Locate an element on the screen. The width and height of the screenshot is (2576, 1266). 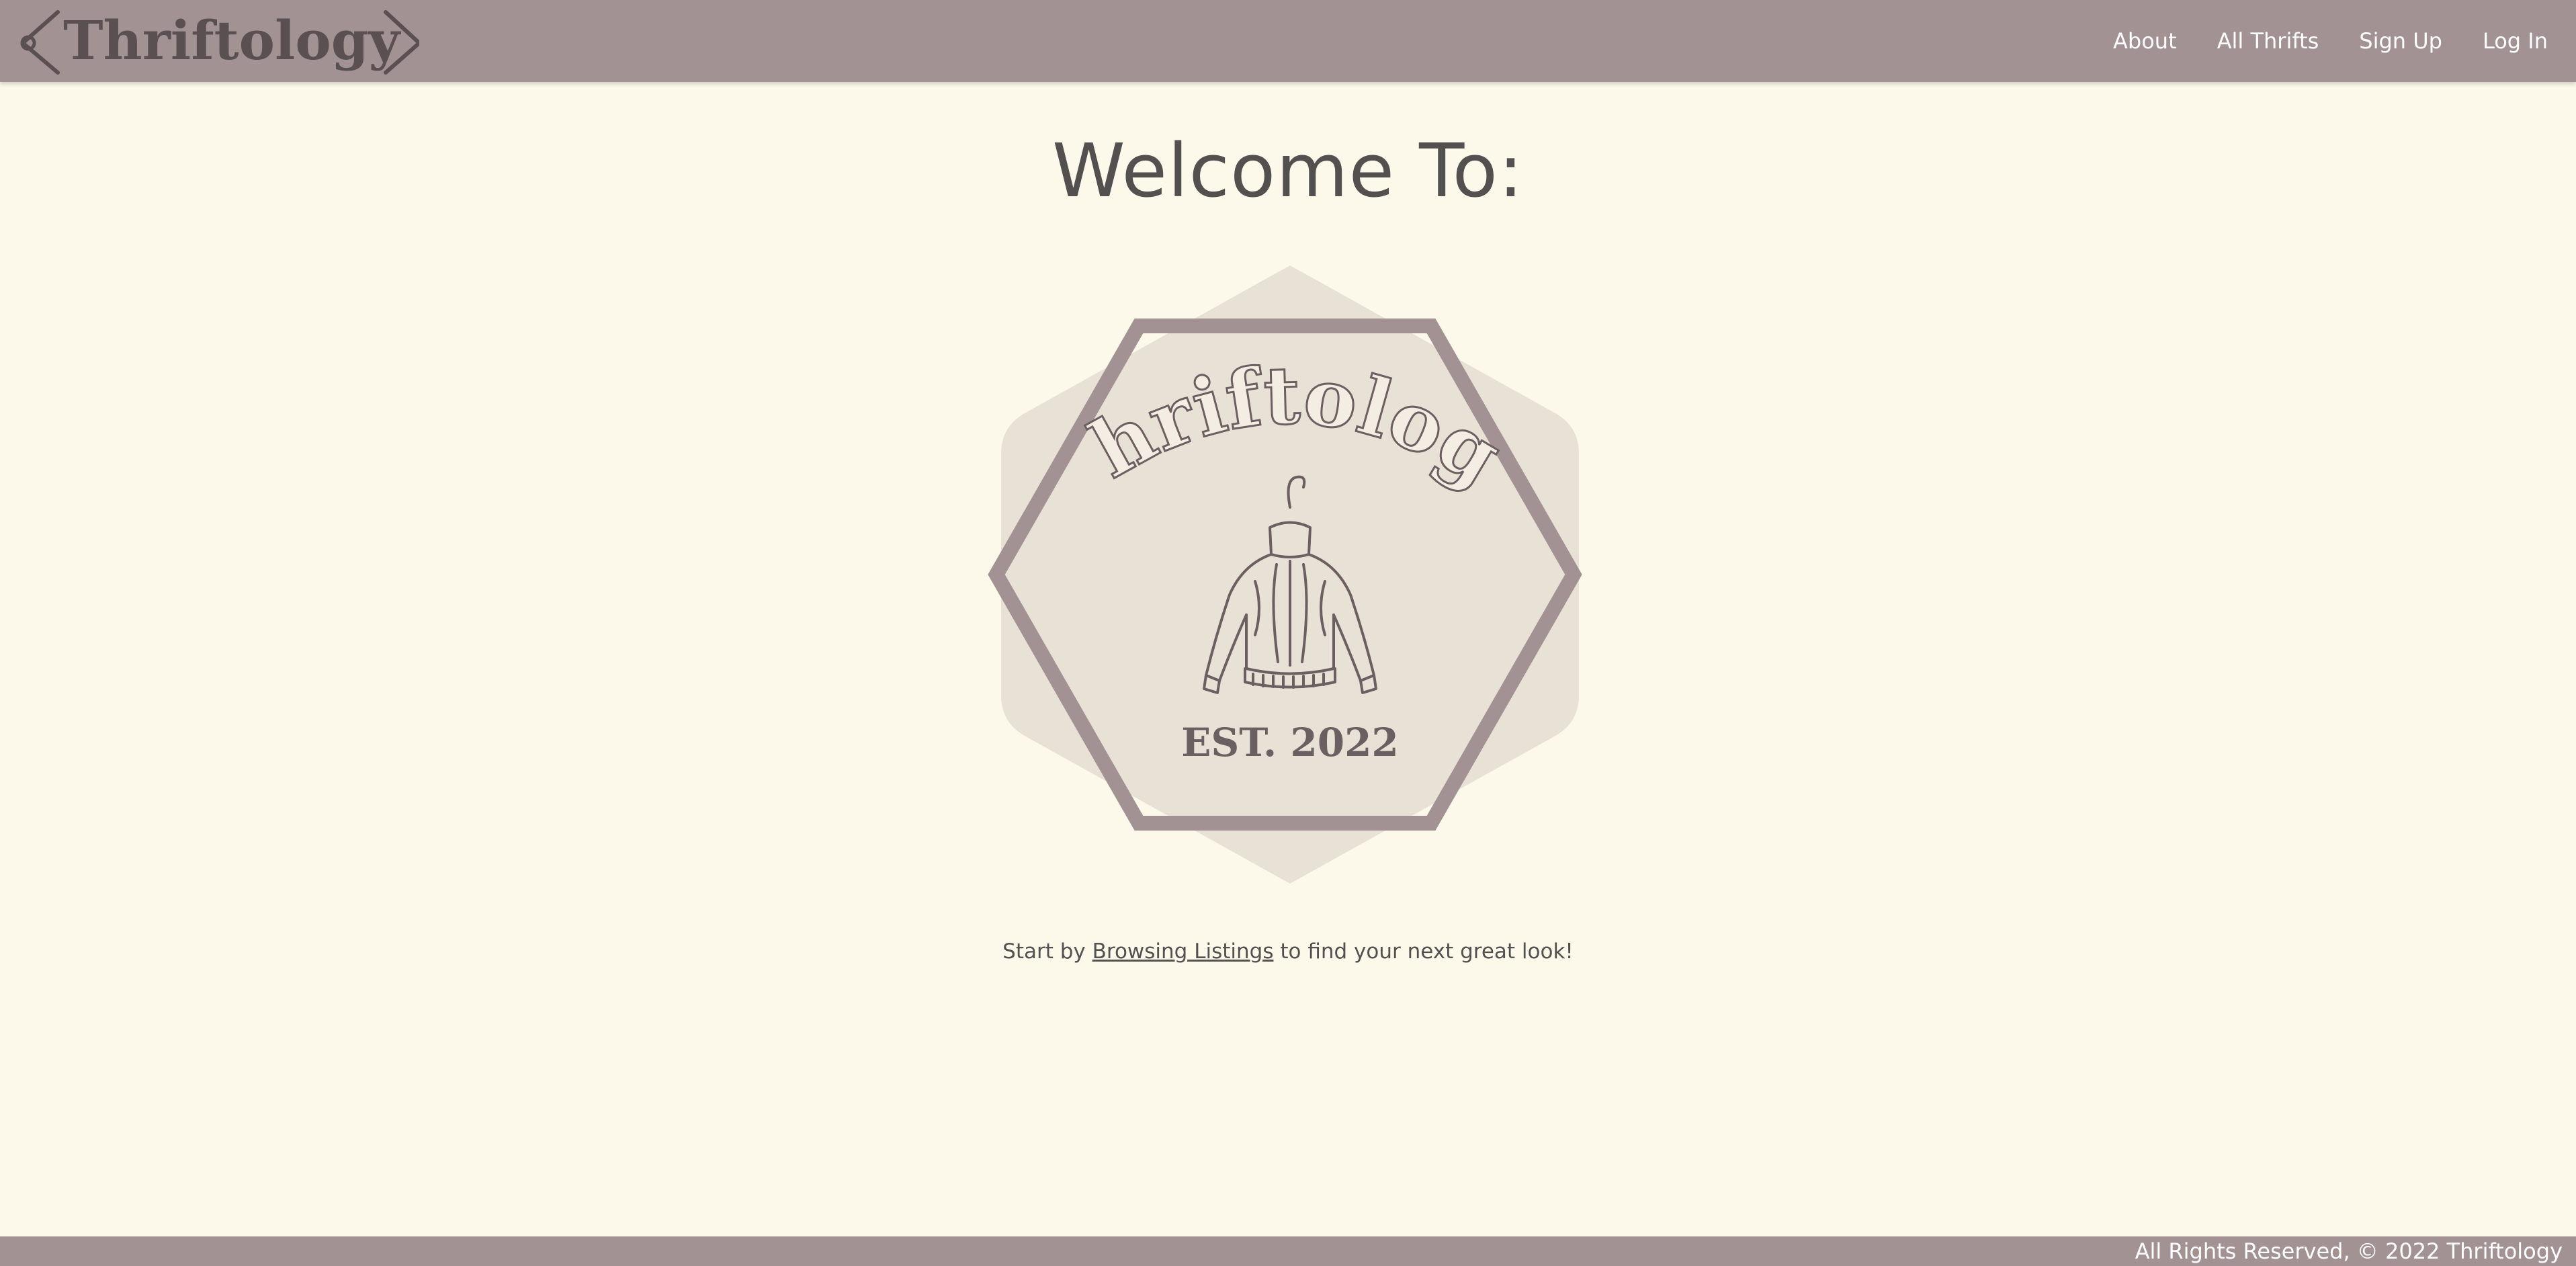
svg-text: EST. 2022 is located at coordinates (1290, 742).